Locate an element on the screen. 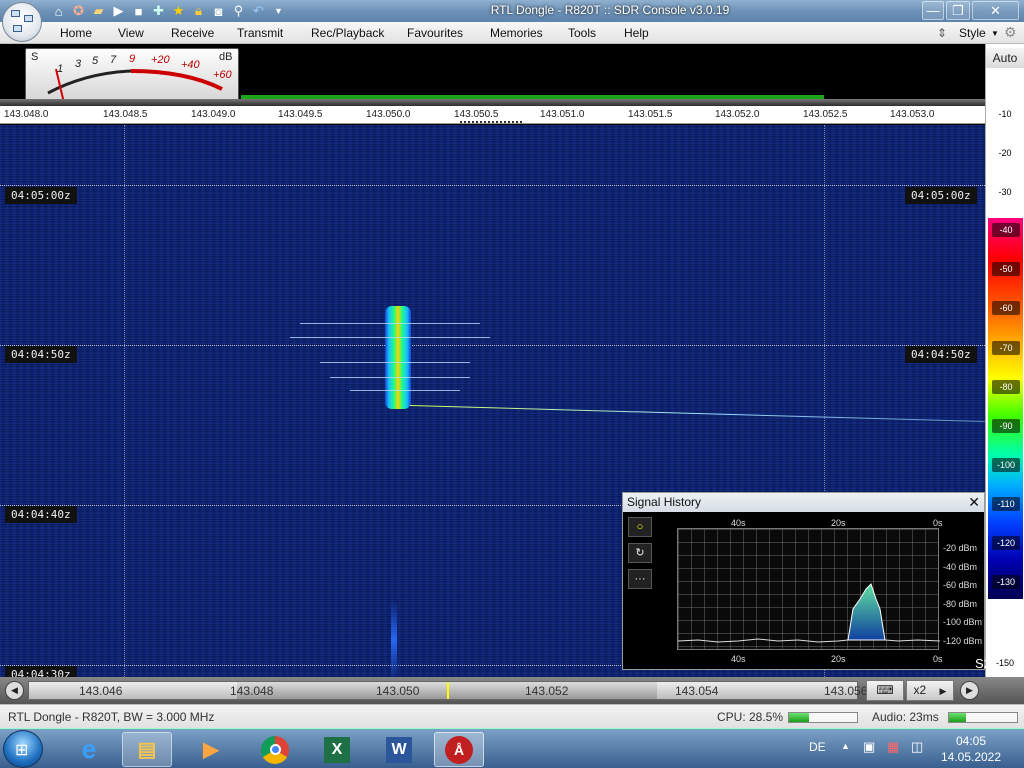 The height and width of the screenshot is (768, 1024). internet-explorer-icon: e is located at coordinates (89, 749).